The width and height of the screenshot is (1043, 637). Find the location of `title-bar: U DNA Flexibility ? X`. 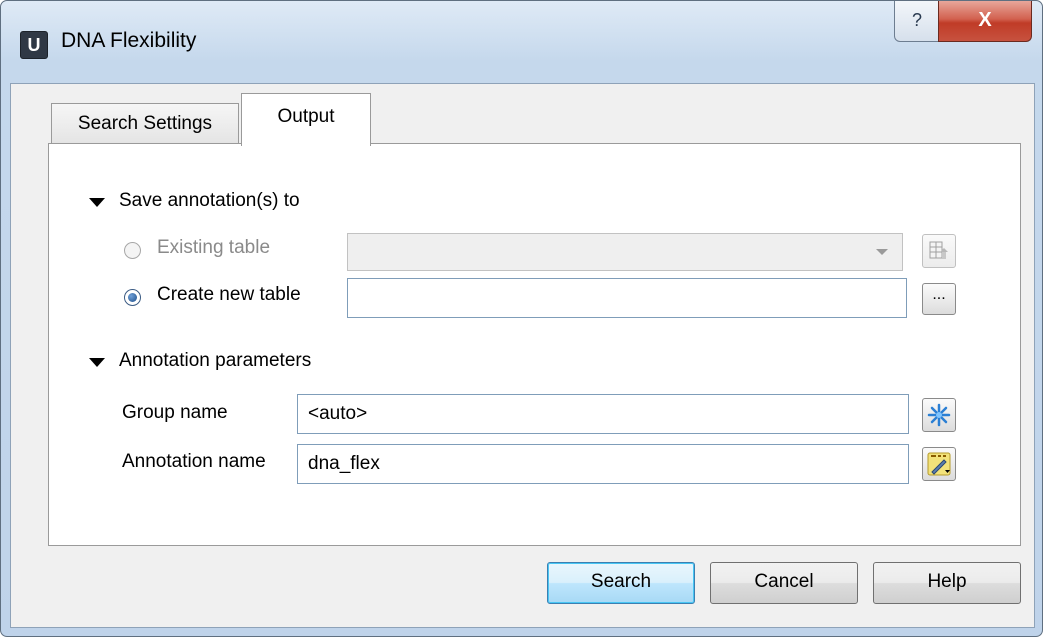

title-bar: U DNA Flexibility ? X is located at coordinates (521, 42).